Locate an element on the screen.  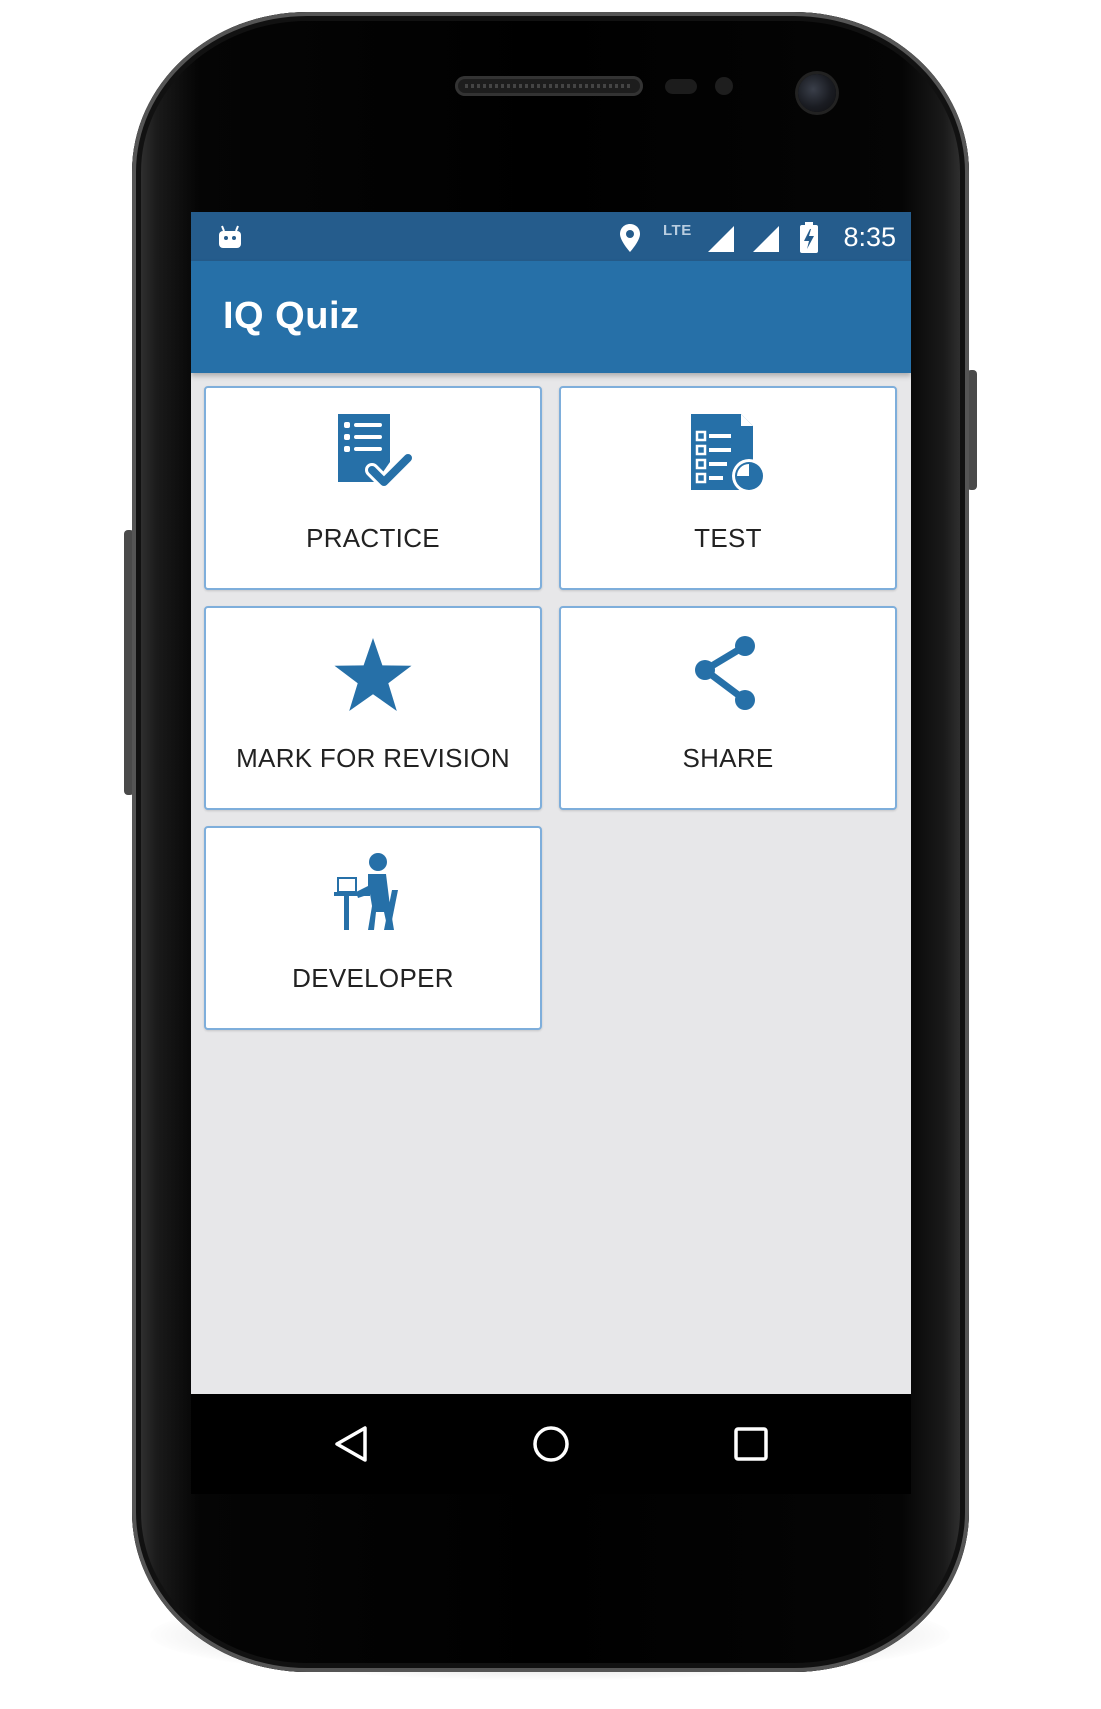
home-icon is located at coordinates (551, 1444).